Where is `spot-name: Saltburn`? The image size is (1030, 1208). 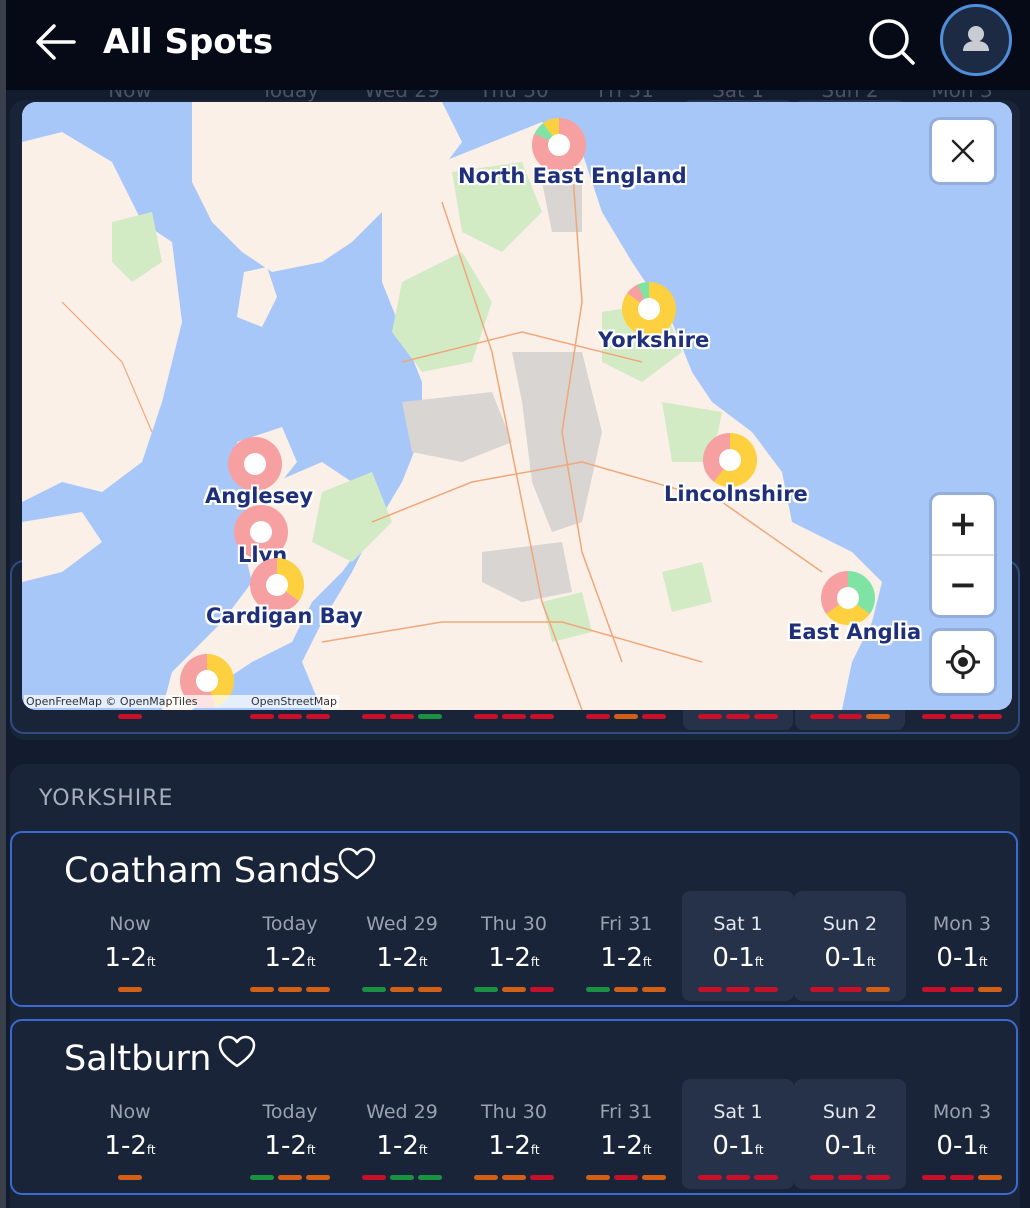 spot-name: Saltburn is located at coordinates (138, 1059).